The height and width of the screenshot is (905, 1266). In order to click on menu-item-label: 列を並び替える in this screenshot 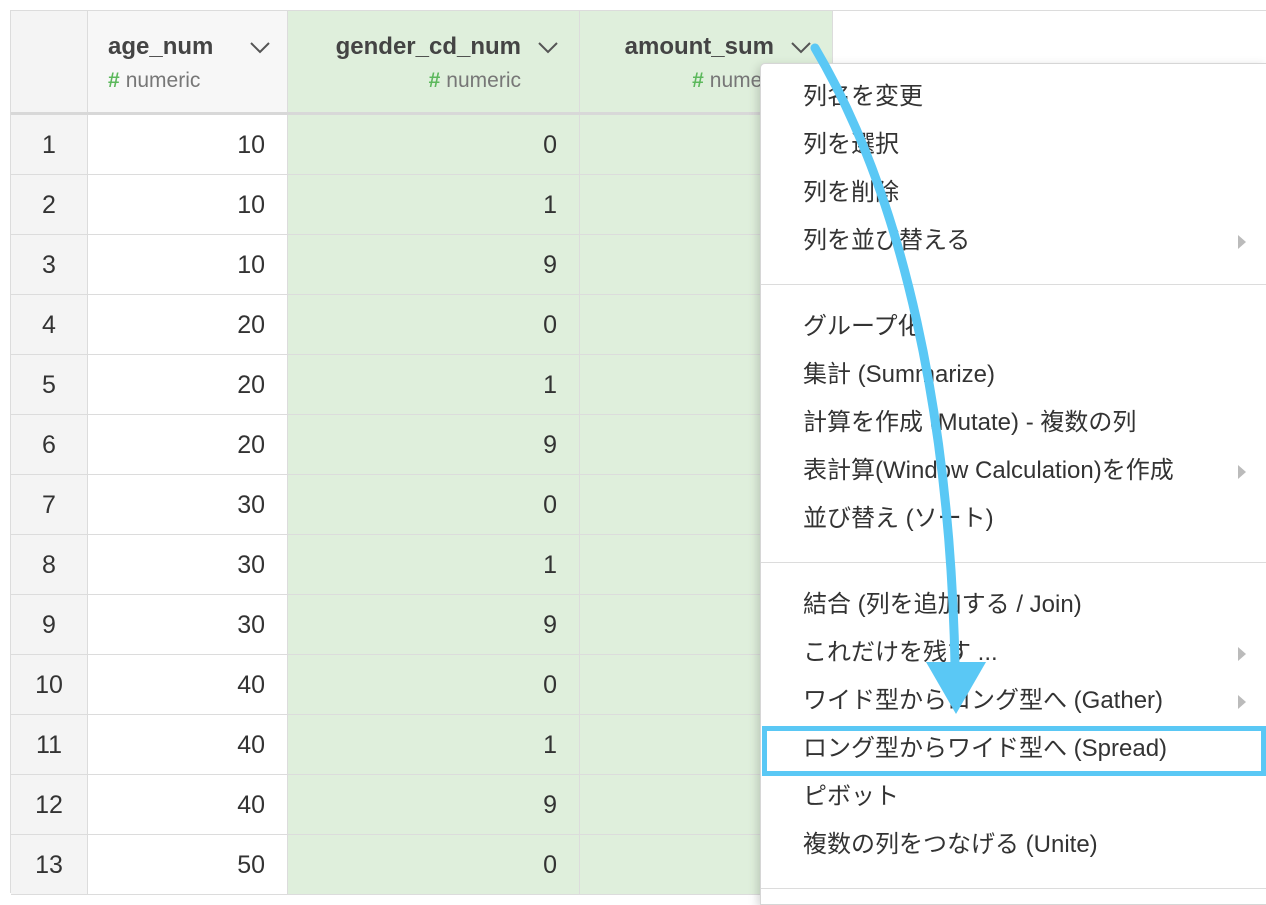, I will do `click(887, 240)`.